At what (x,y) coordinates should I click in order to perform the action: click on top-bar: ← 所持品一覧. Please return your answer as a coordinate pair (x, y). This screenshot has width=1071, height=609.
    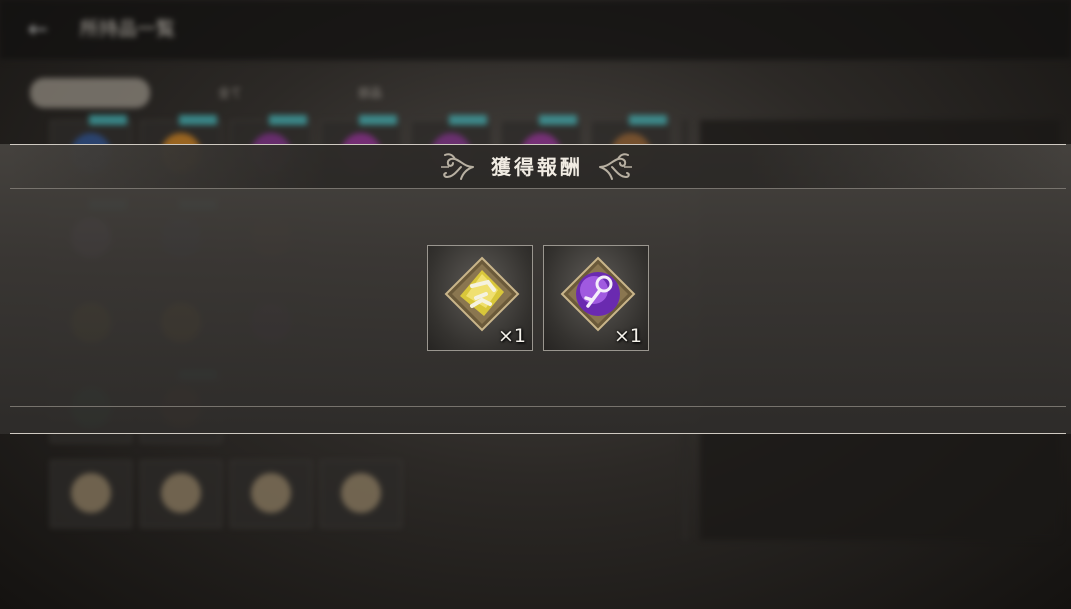
    Looking at the image, I should click on (535, 30).